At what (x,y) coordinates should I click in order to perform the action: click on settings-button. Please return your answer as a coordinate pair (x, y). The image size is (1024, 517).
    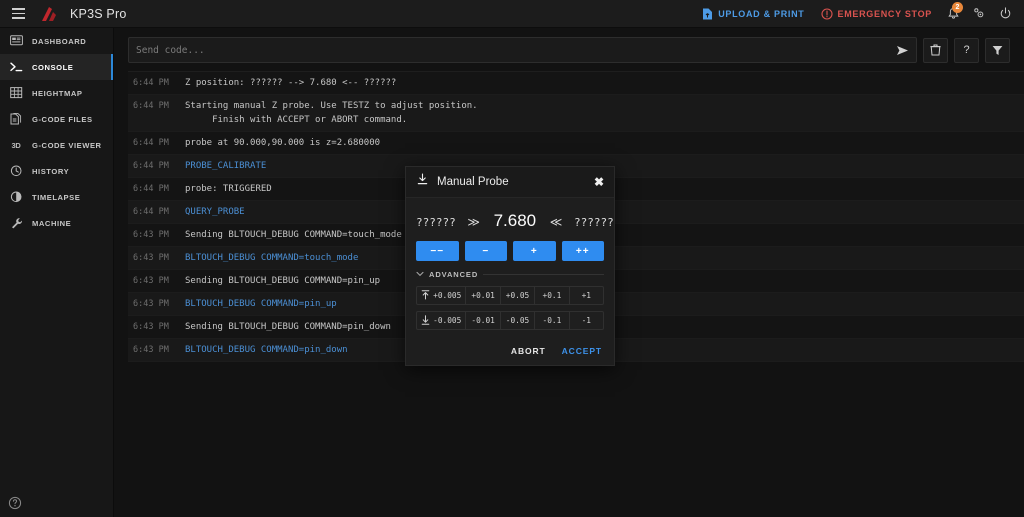
    Looking at the image, I should click on (979, 14).